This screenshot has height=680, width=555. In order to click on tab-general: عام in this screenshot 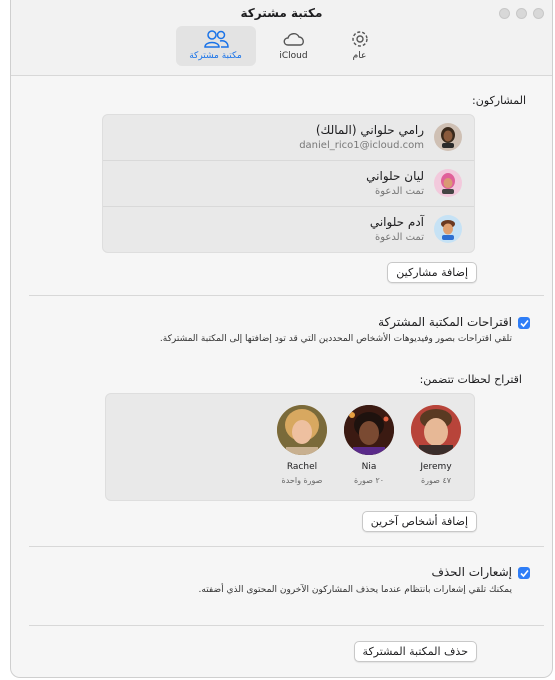, I will do `click(360, 46)`.